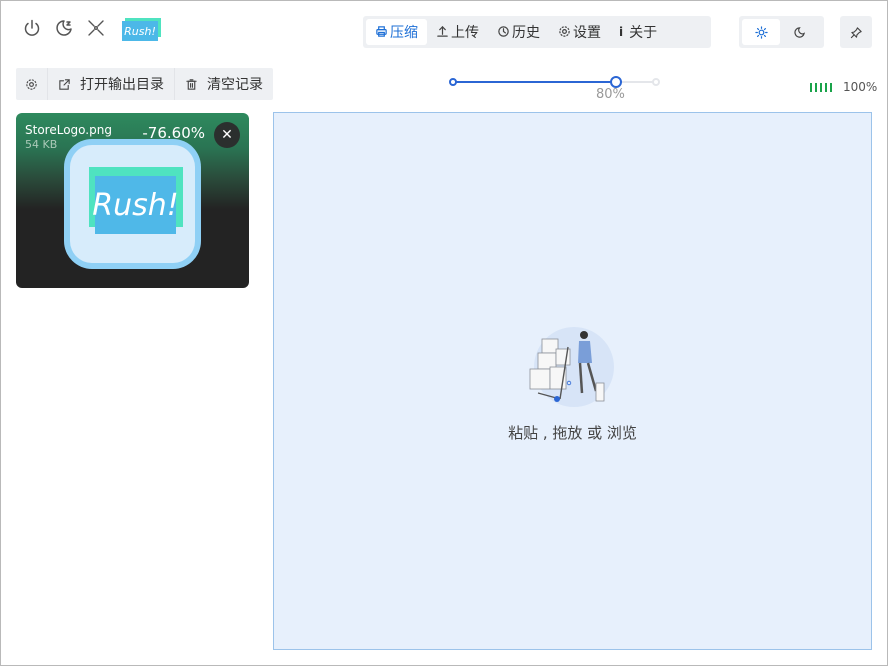  Describe the element at coordinates (173, 133) in the screenshot. I see `compression-ratio: -76.60%` at that location.